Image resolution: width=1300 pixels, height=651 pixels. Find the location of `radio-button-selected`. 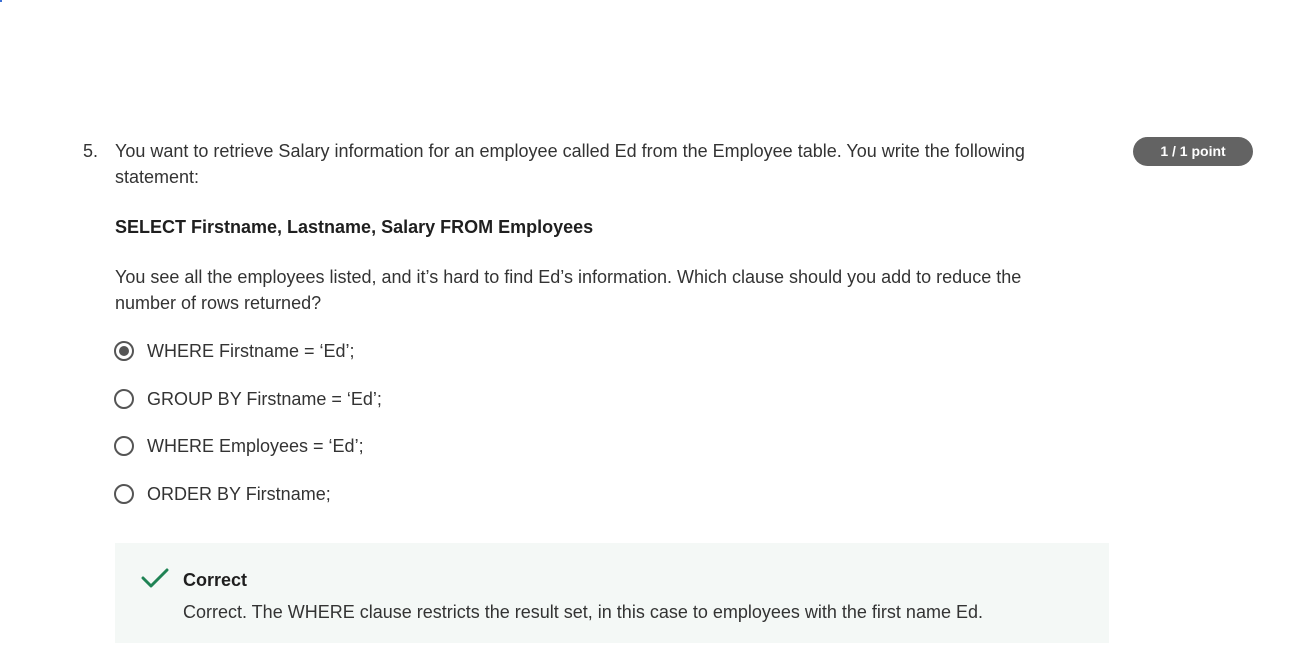

radio-button-selected is located at coordinates (124, 351).